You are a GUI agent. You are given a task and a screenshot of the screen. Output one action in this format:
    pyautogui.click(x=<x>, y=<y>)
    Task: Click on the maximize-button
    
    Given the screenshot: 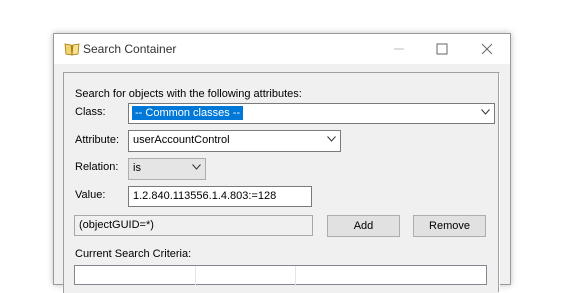 What is the action you would take?
    pyautogui.click(x=442, y=49)
    